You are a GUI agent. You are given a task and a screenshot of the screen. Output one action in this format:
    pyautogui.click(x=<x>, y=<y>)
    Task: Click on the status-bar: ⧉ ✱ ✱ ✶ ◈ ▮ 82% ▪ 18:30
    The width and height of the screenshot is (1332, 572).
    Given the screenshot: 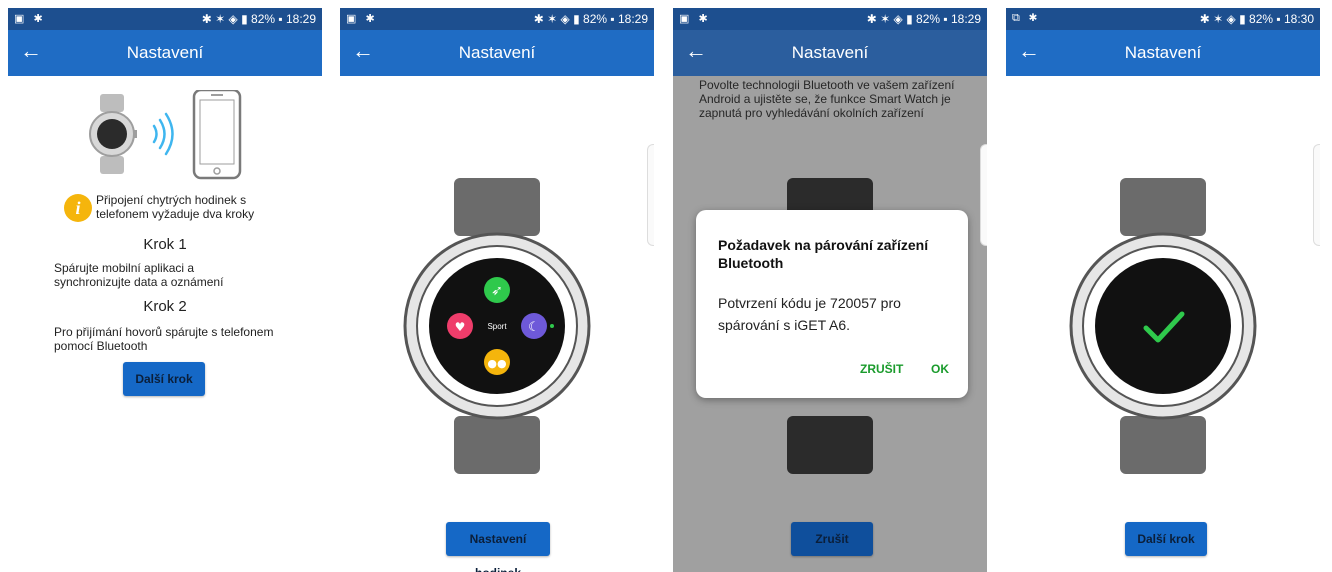 What is the action you would take?
    pyautogui.click(x=1163, y=19)
    